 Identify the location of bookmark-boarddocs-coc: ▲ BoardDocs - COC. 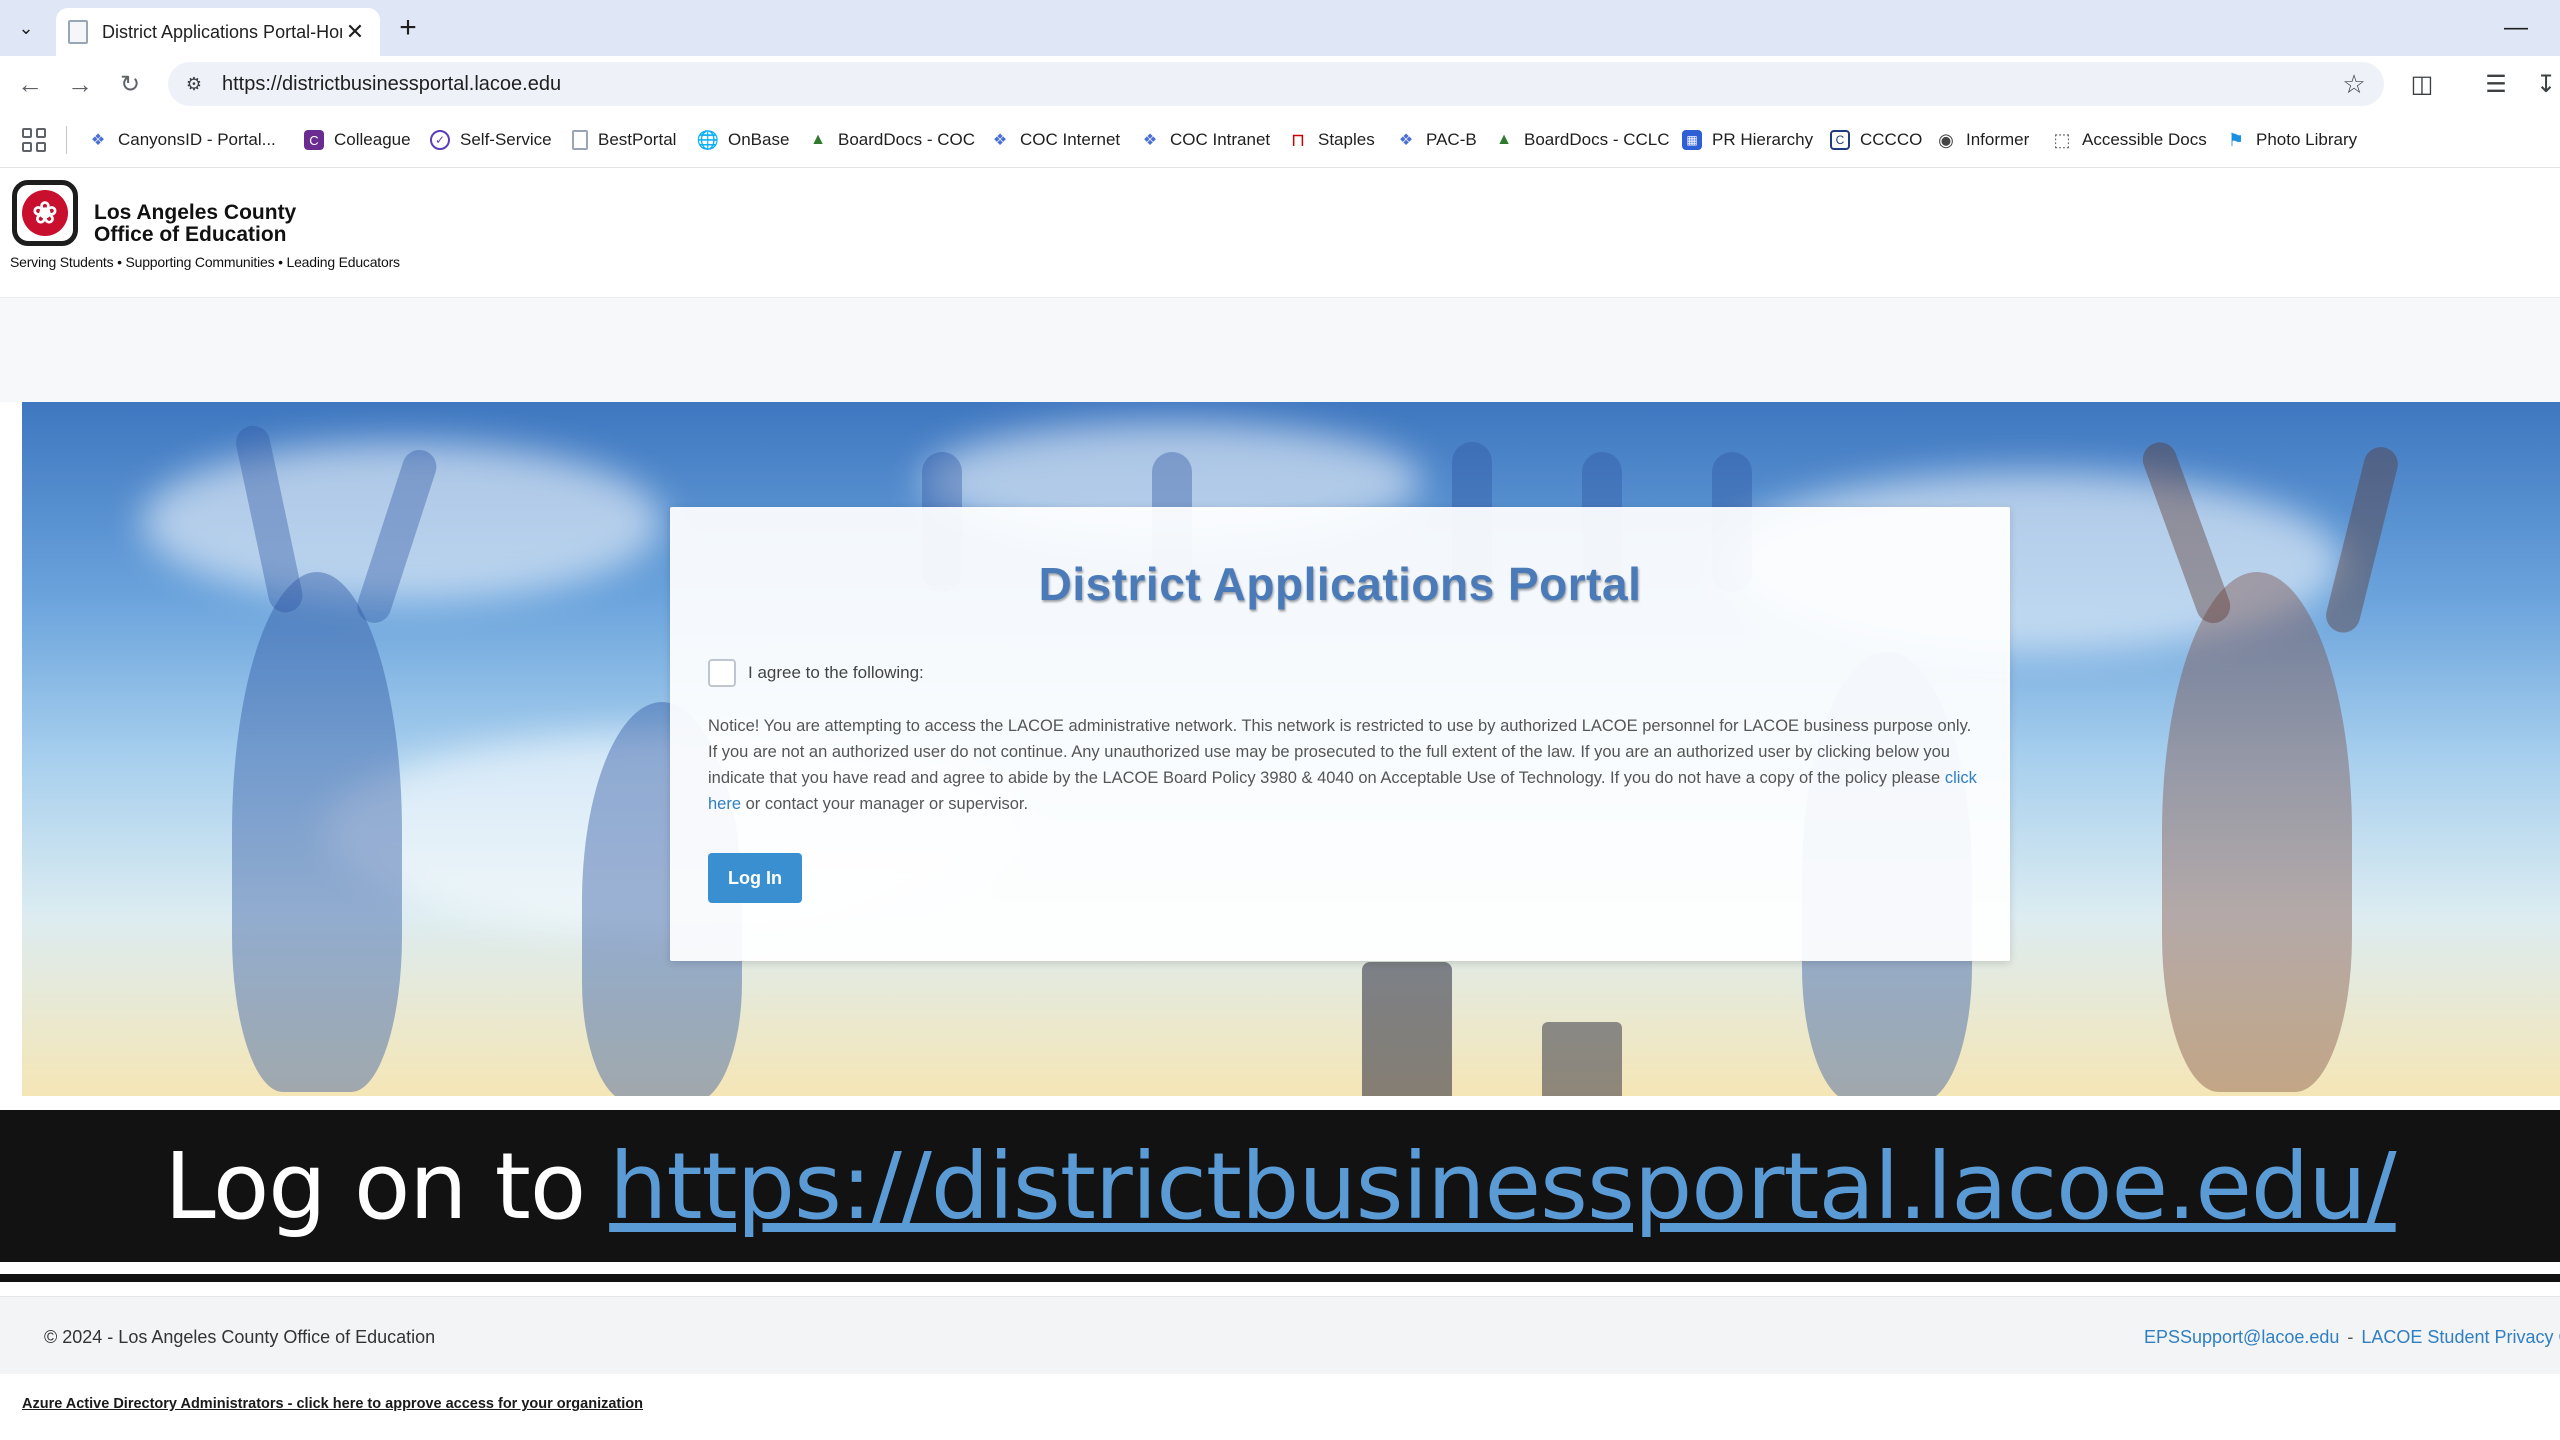
(891, 140).